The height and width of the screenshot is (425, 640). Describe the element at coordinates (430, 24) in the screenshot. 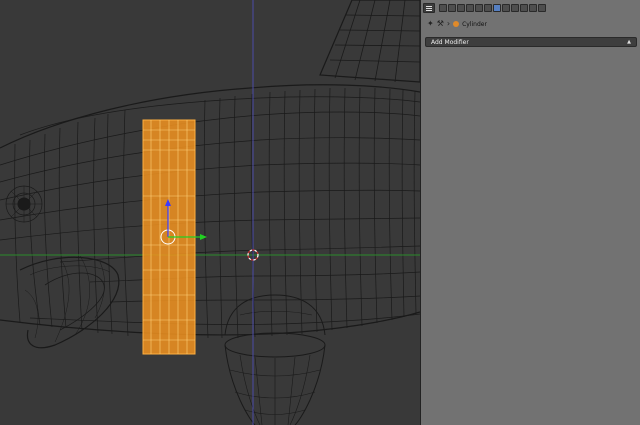

I see `pin-icon: ✦` at that location.